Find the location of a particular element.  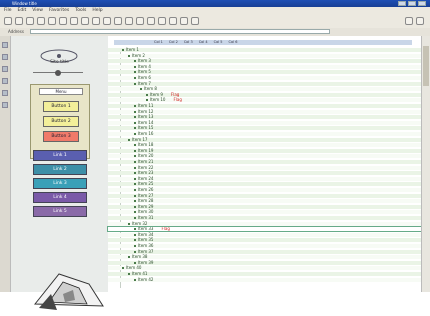

link-icon is located at coordinates (140, 21).